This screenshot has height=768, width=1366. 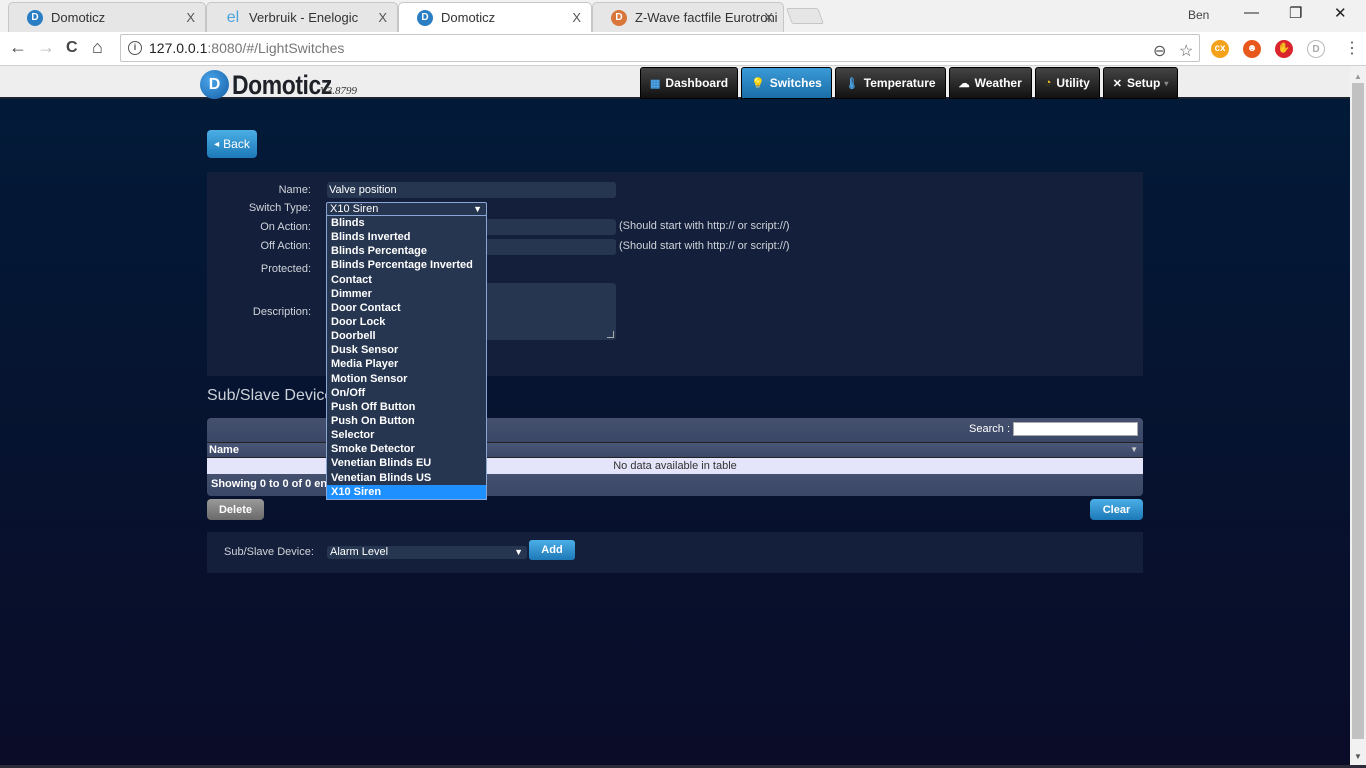 What do you see at coordinates (406, 280) in the screenshot?
I see `dropdown-option: Contact` at bounding box center [406, 280].